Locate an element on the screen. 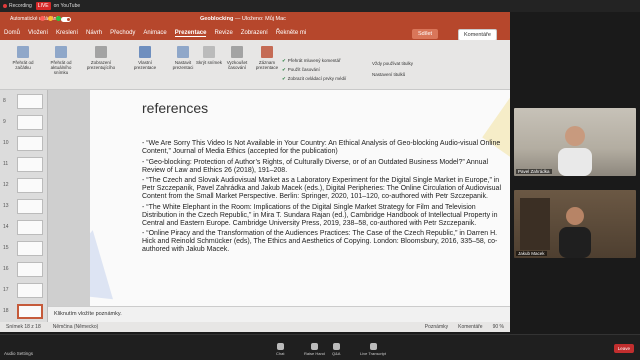  ribbon-button-1: Přehrát od aktuálního snímku is located at coordinates (61, 60).